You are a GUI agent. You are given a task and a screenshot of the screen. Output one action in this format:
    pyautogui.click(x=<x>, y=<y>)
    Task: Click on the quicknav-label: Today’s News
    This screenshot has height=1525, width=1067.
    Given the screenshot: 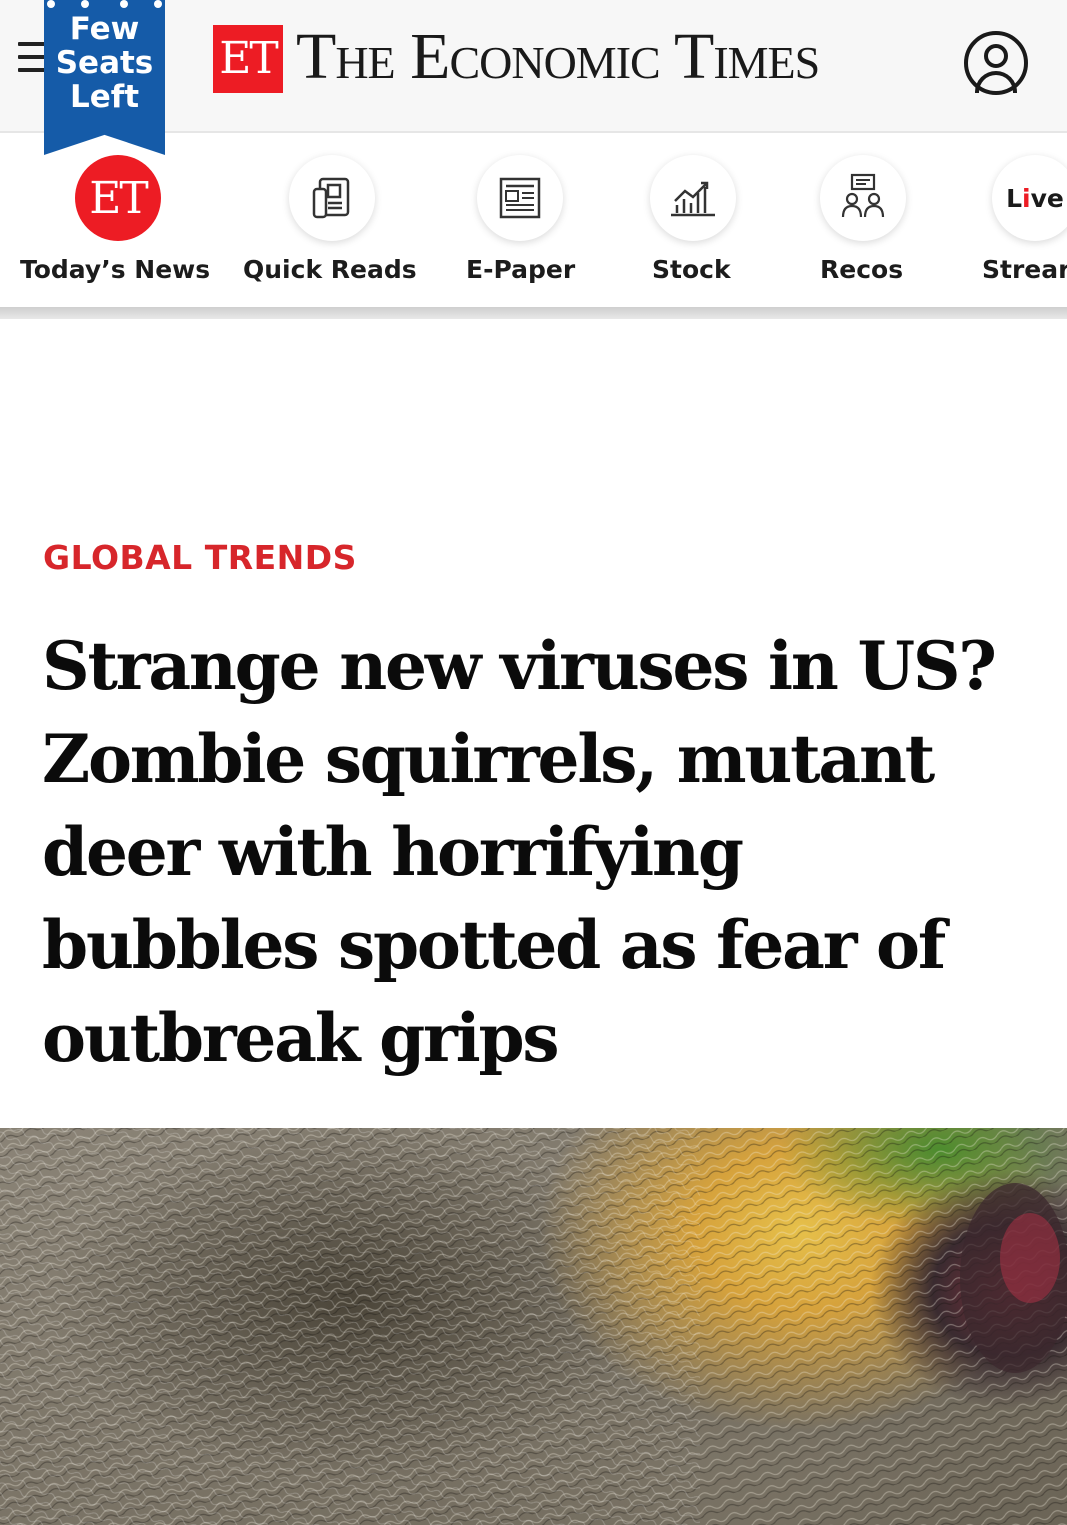 What is the action you would take?
    pyautogui.click(x=115, y=269)
    